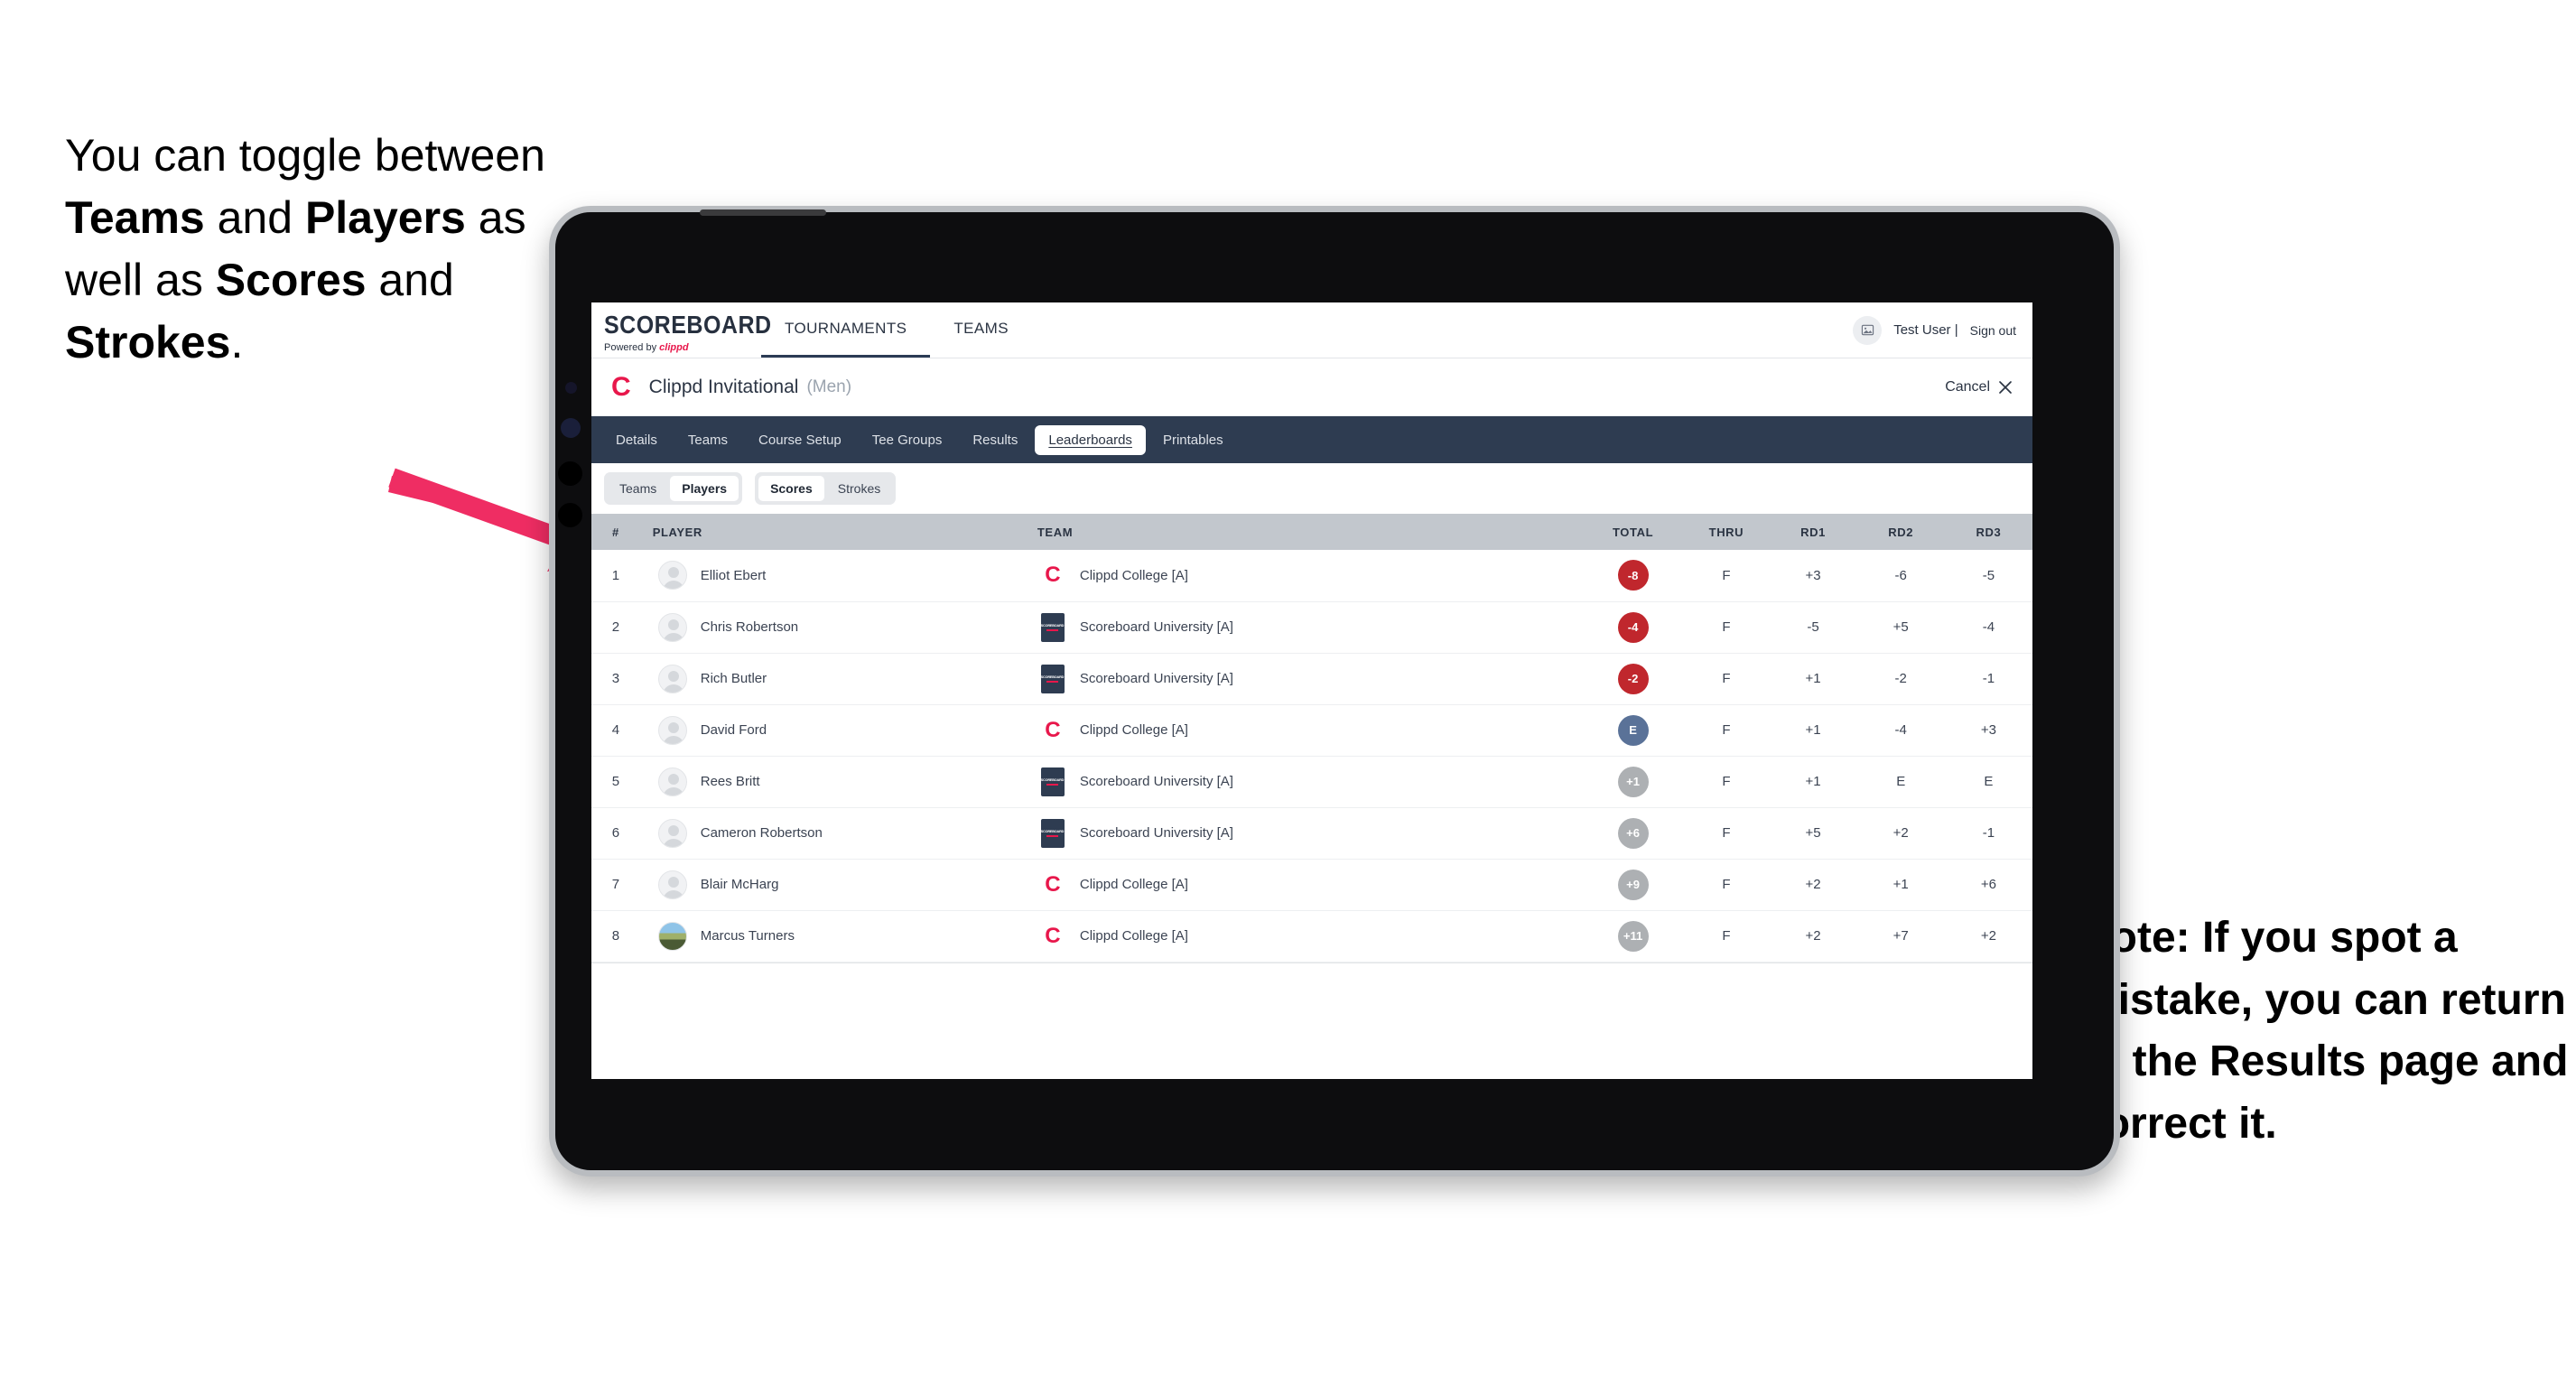 The image size is (2576, 1386). I want to click on player-cell: Rees Britt, so click(836, 782).